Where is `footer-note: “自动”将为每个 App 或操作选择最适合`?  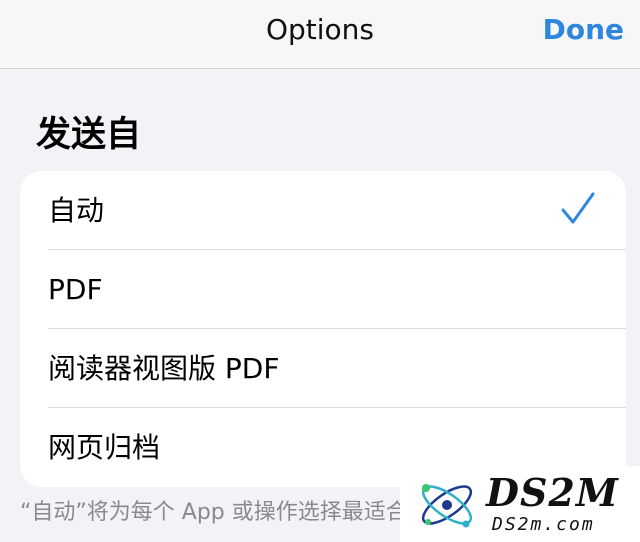
footer-note: “自动”将为每个 App 或操作选择最适合 is located at coordinates (214, 512).